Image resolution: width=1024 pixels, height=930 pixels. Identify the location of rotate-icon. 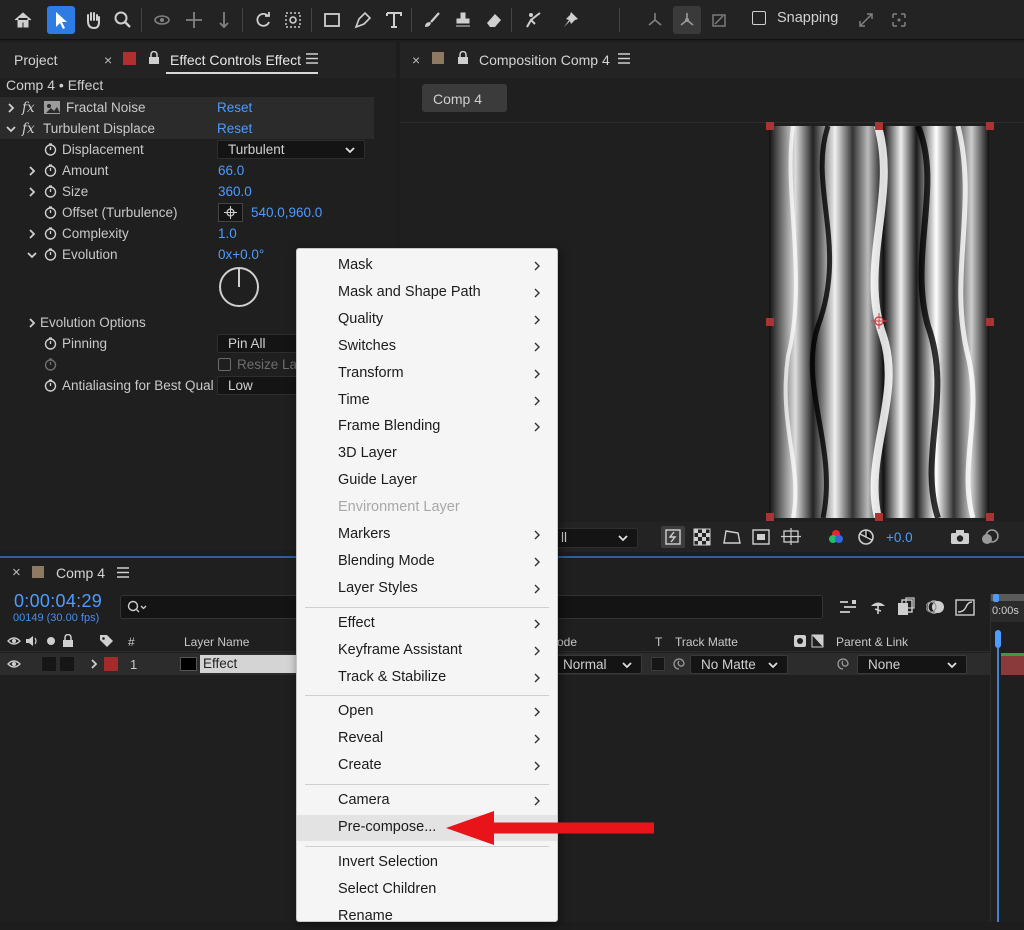
(263, 20).